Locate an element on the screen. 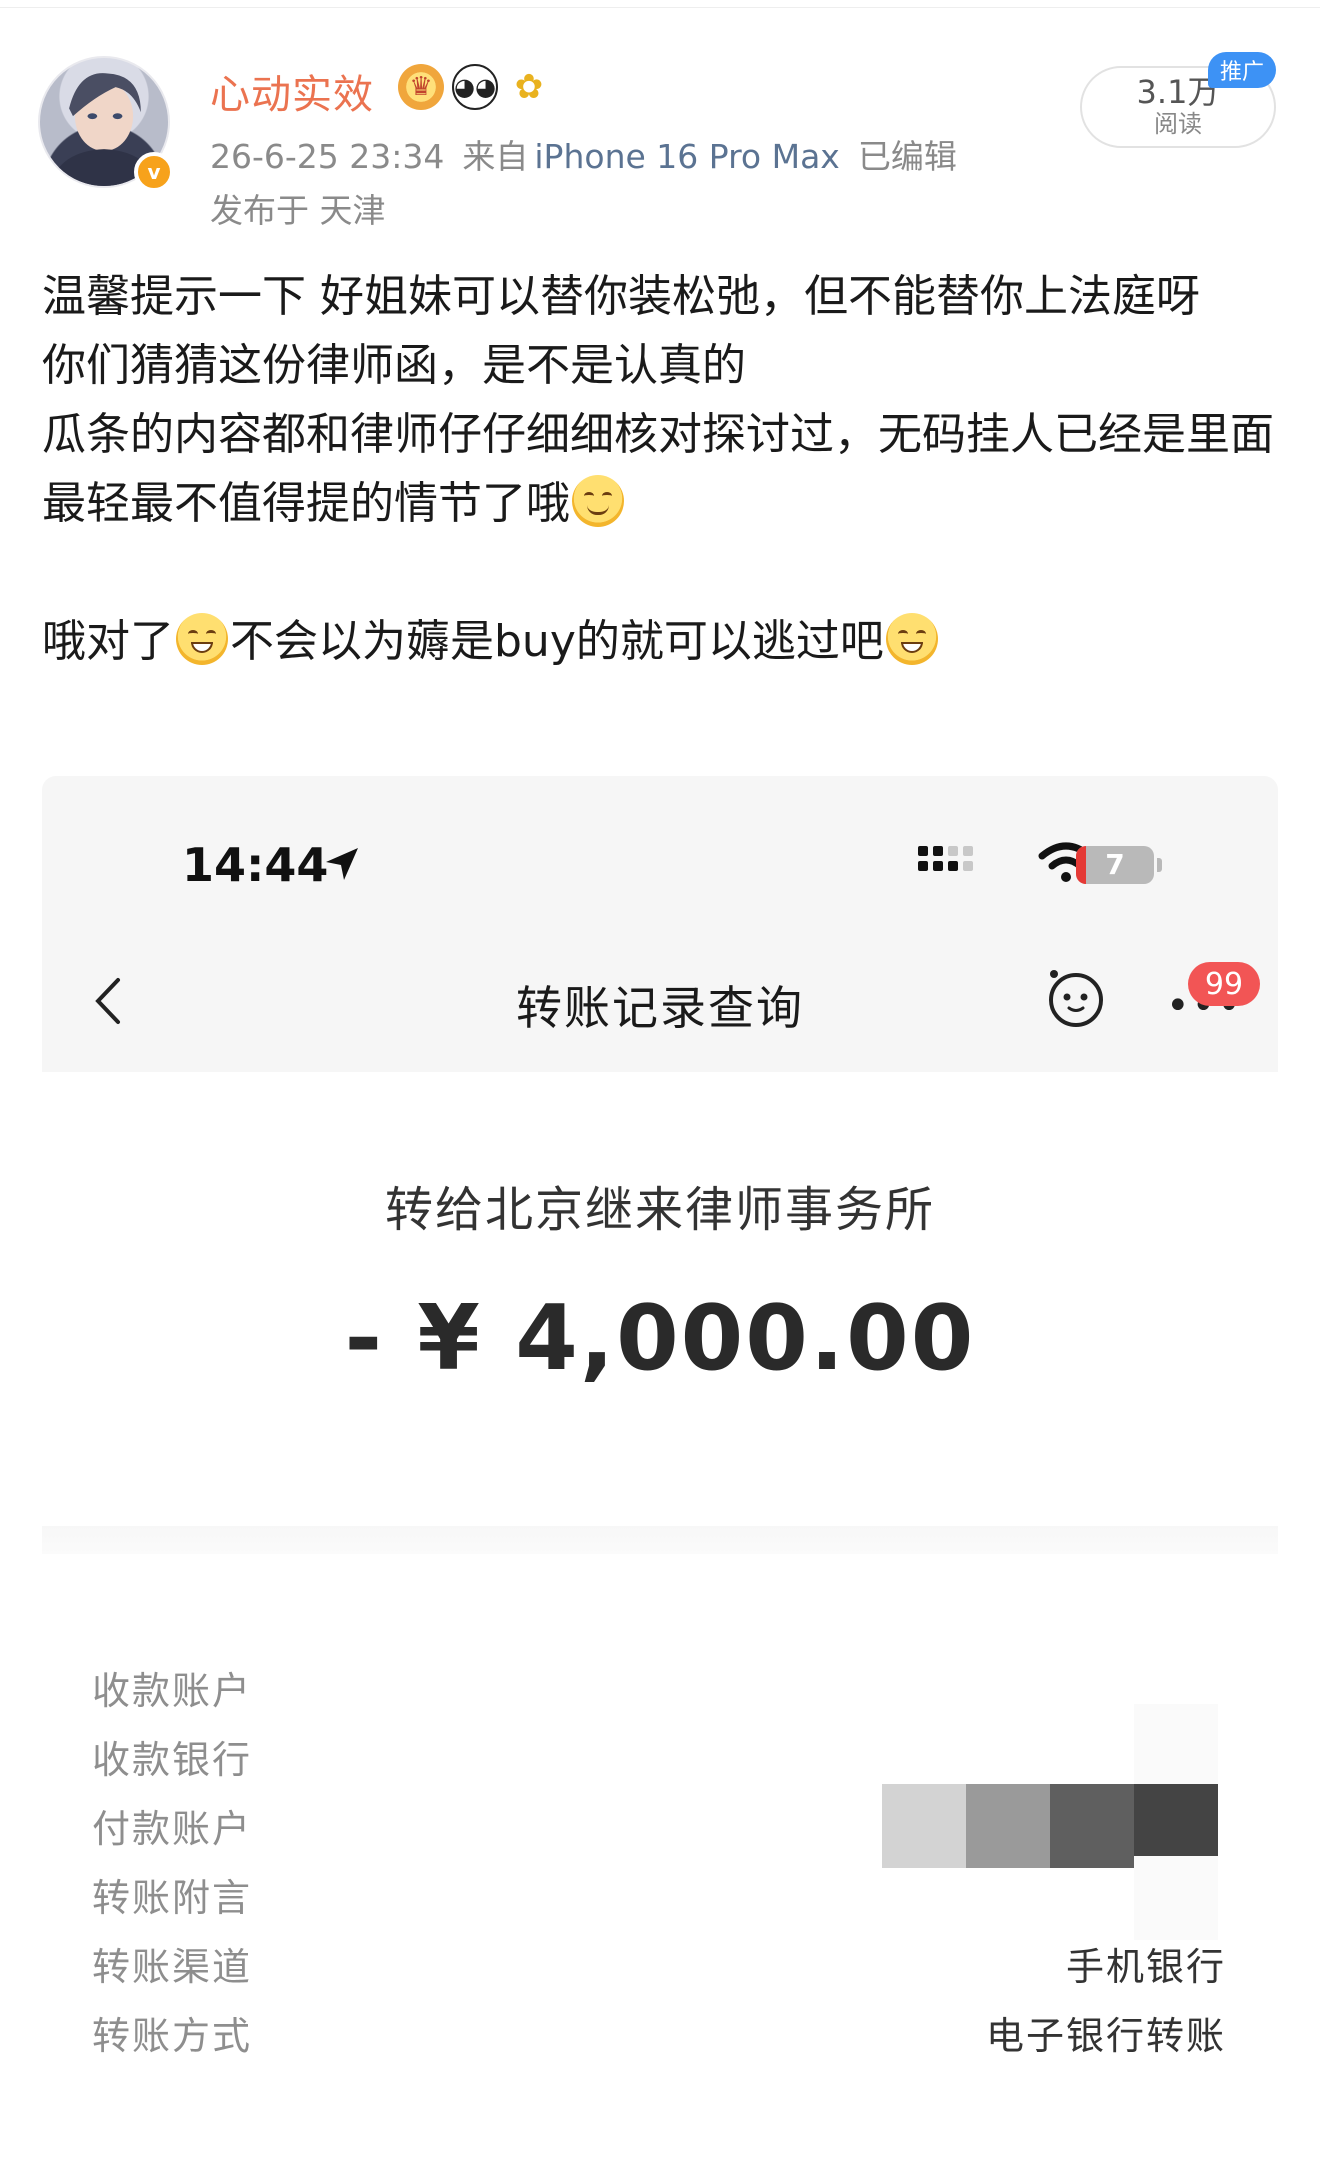 Image resolution: width=1320 pixels, height=2170 pixels. row-label-payee-bank: 收款银行 is located at coordinates (172, 1760).